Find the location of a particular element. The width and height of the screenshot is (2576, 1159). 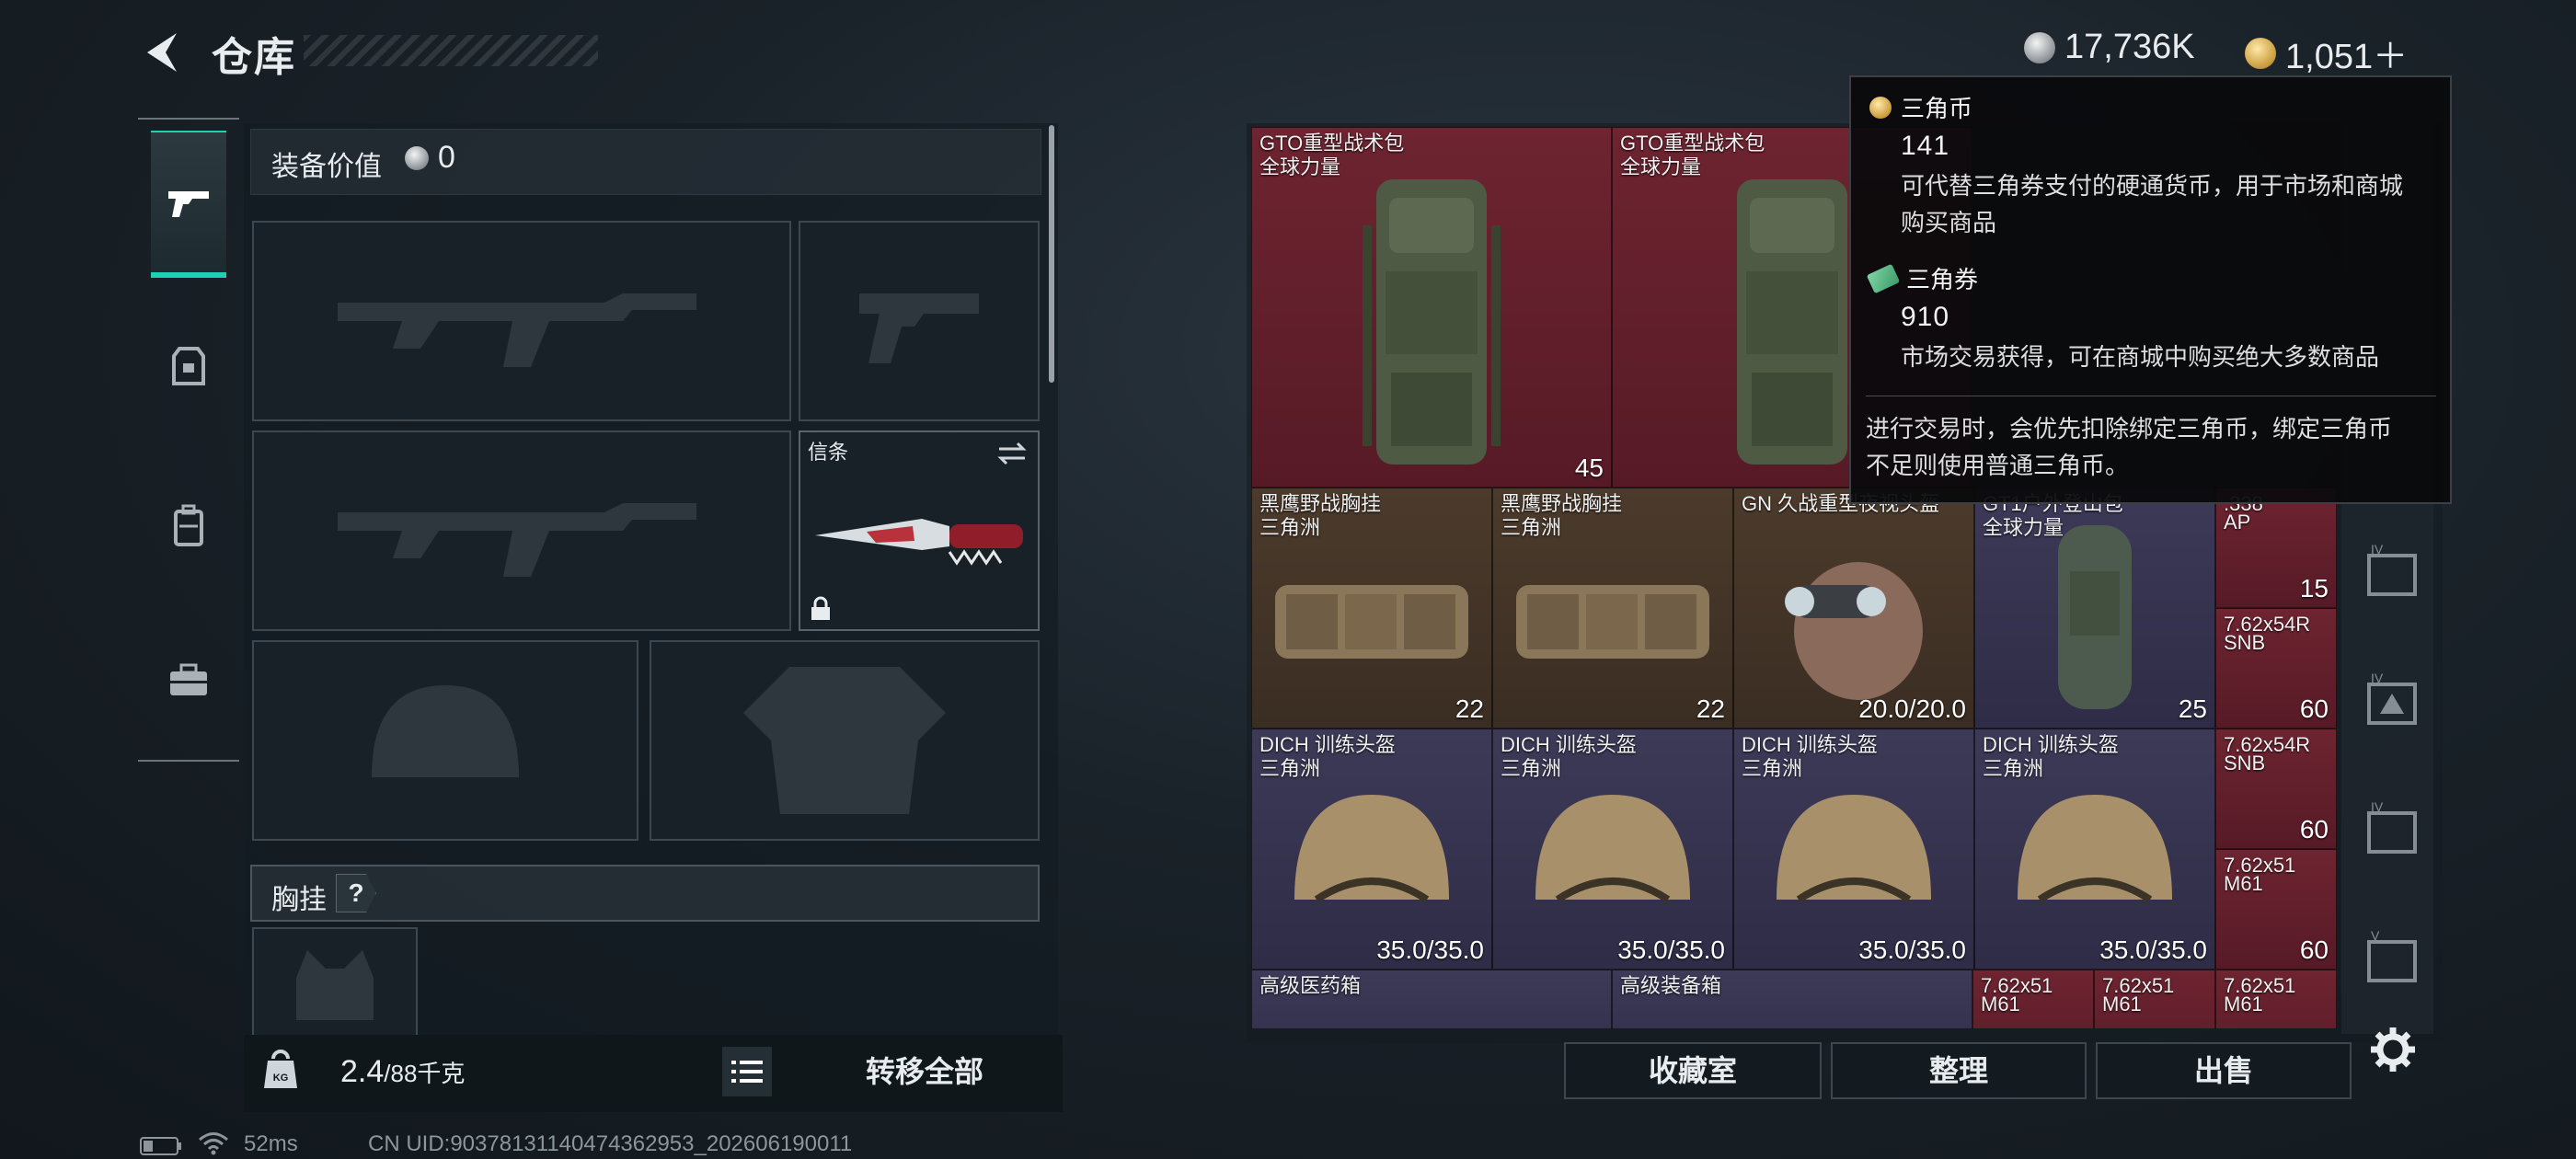

gold-currency-amount: 1,051＋ is located at coordinates (2347, 57).